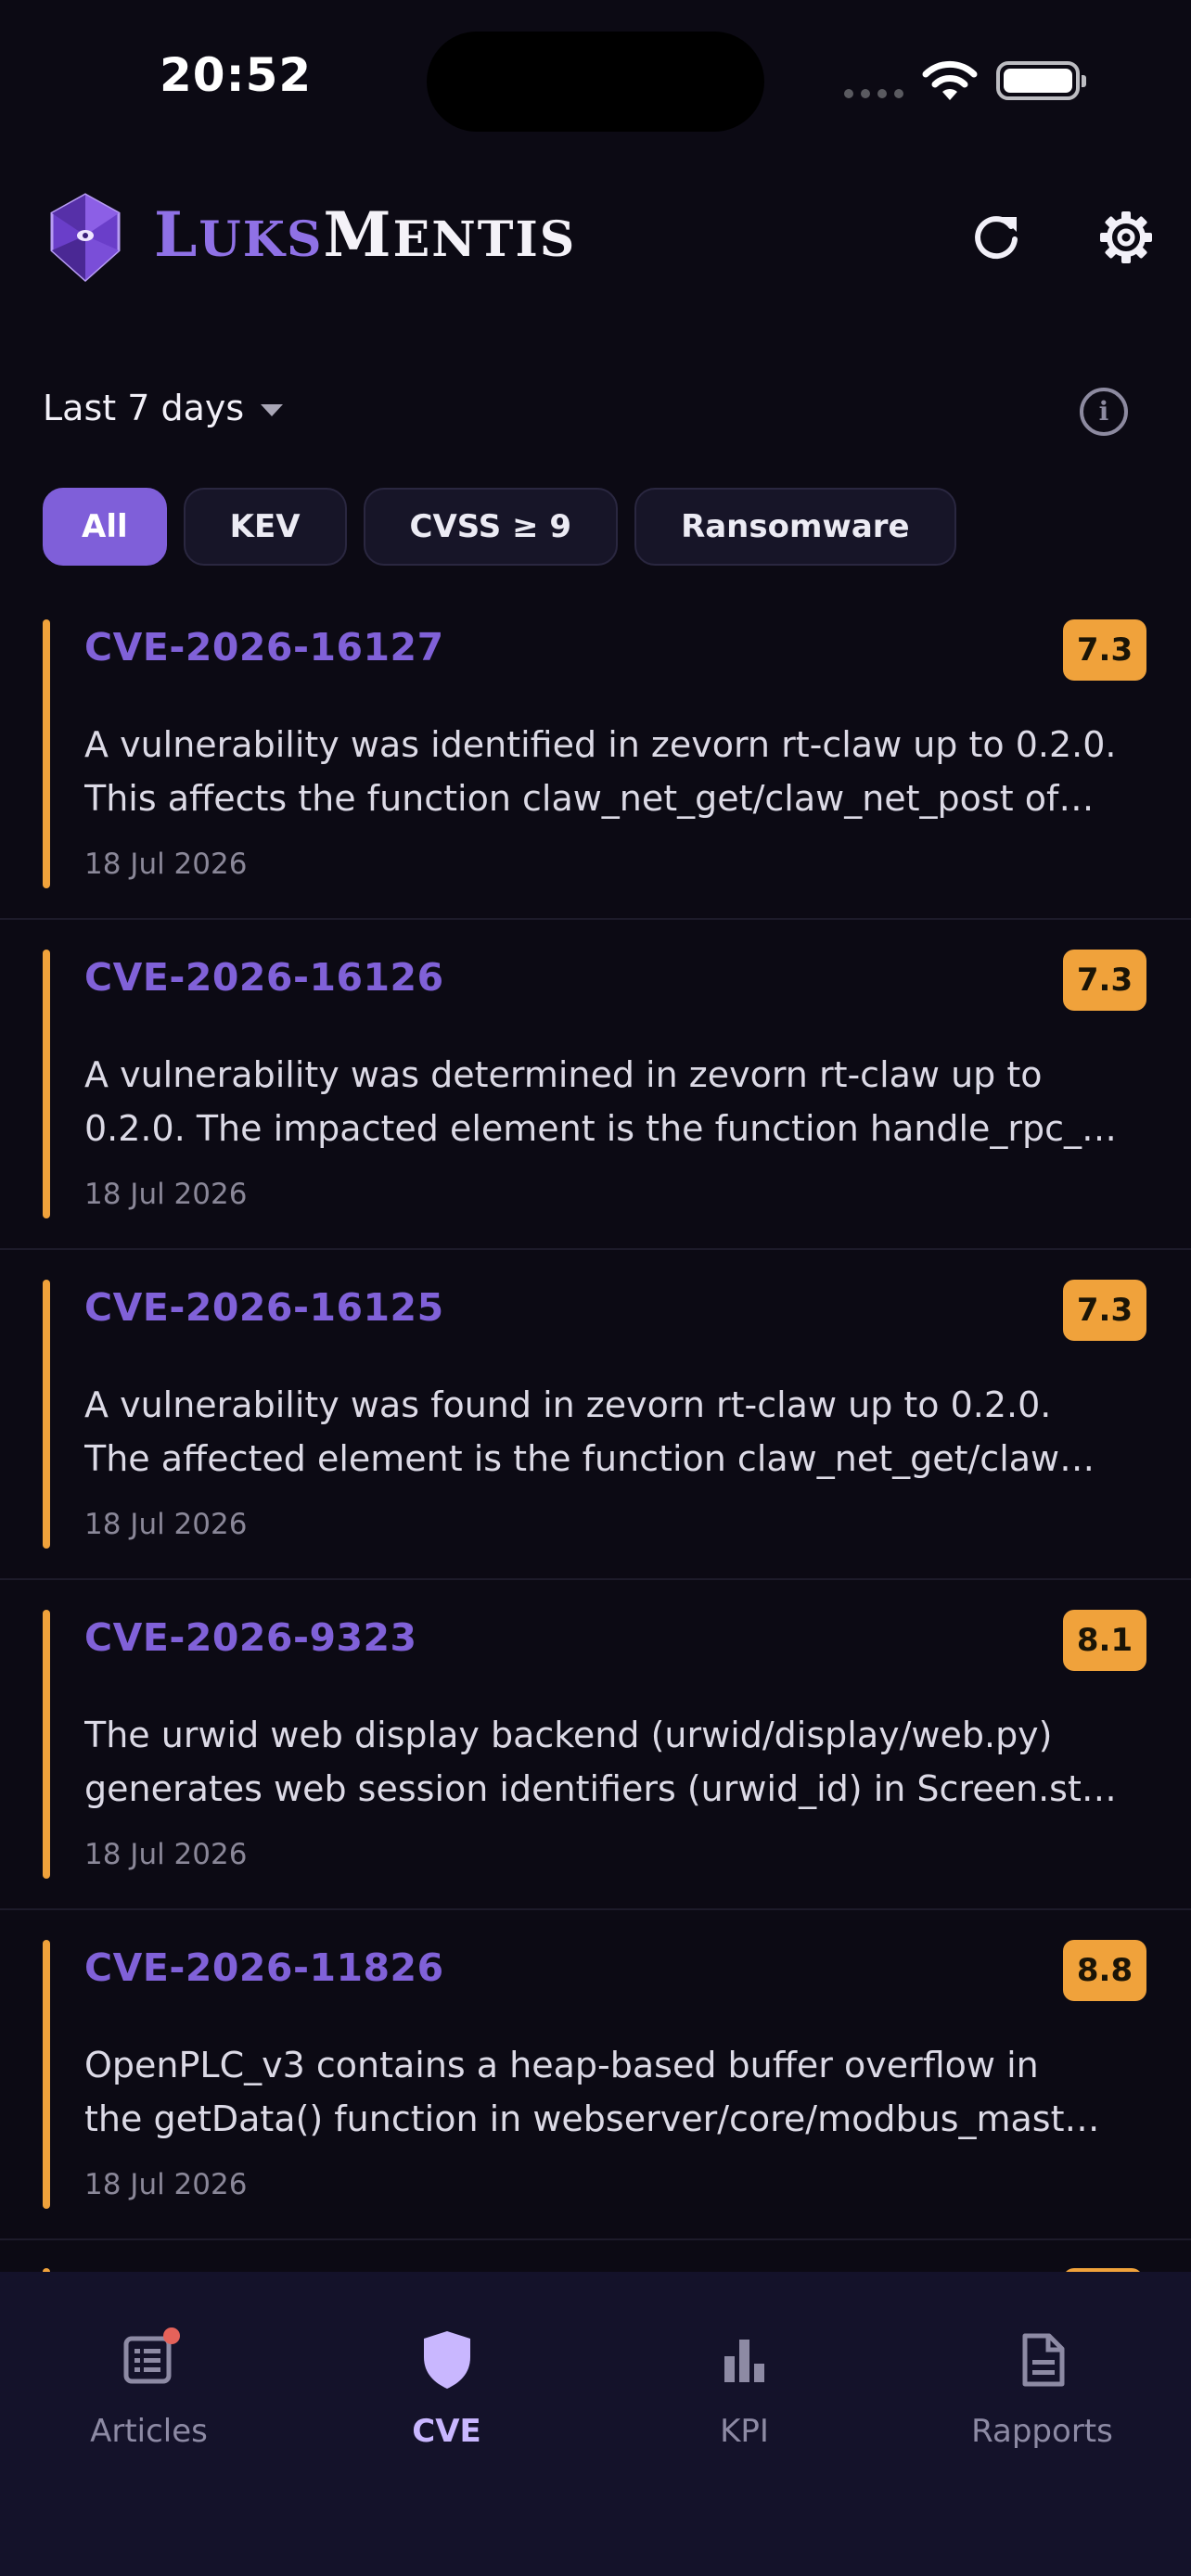 This screenshot has width=1191, height=2576. I want to click on bottom-tab-bar: Articles CVE KPI Rapports, so click(595, 2424).